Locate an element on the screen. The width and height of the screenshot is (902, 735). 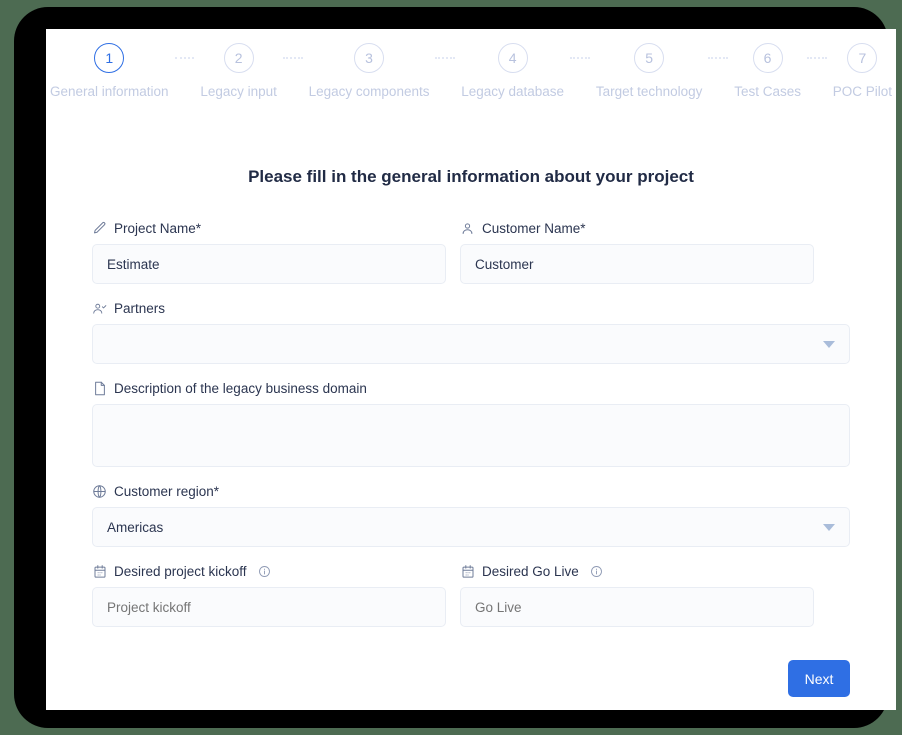
field-partners: Partners is located at coordinates (471, 332).